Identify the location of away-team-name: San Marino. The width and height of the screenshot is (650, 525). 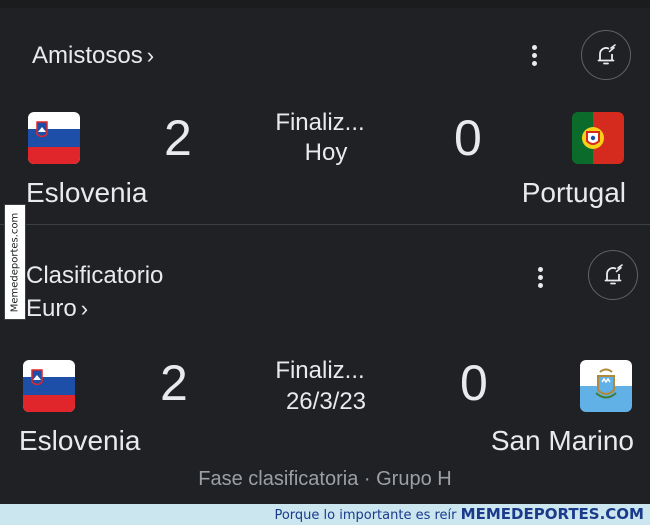
(562, 440).